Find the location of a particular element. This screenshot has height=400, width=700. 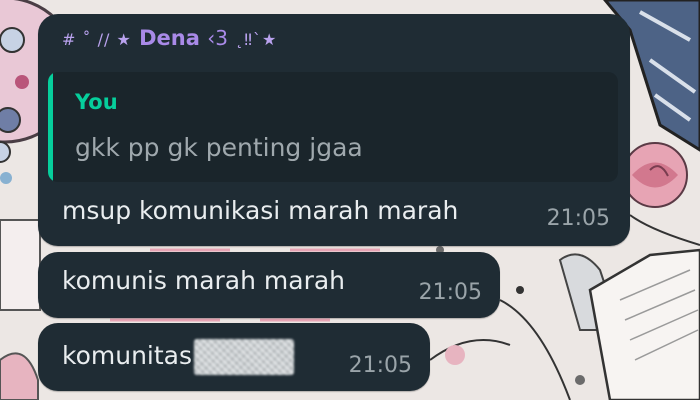

message-text: msup komunikasi marah marah is located at coordinates (260, 210).